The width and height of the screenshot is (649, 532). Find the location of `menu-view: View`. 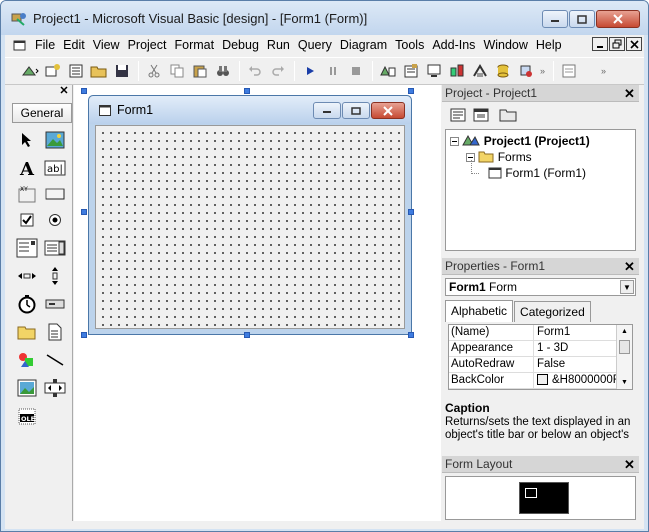

menu-view: View is located at coordinates (106, 45).